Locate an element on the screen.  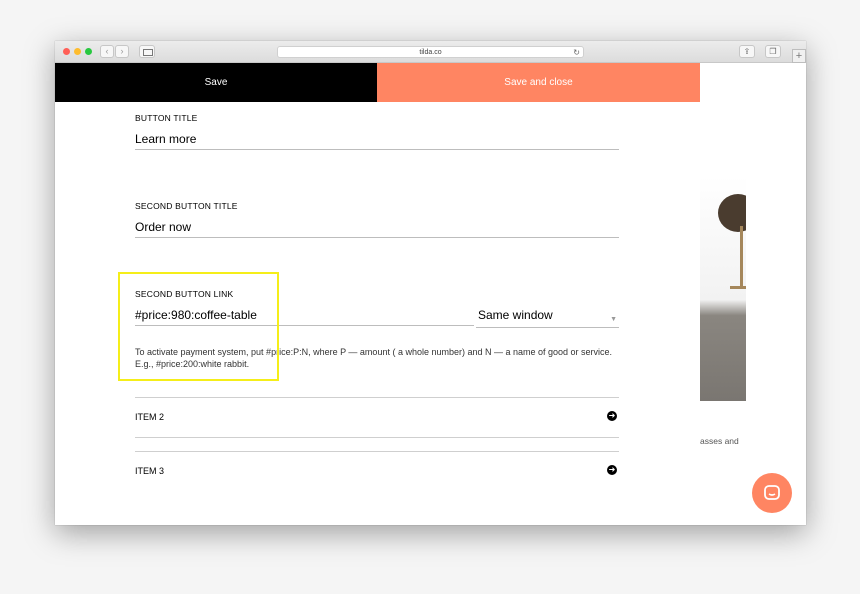
address-bar: tilda.co ↻ is located at coordinates (430, 52).